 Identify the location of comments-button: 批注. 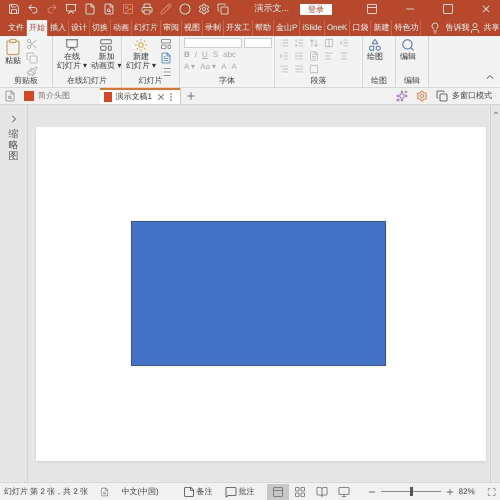
(239, 492).